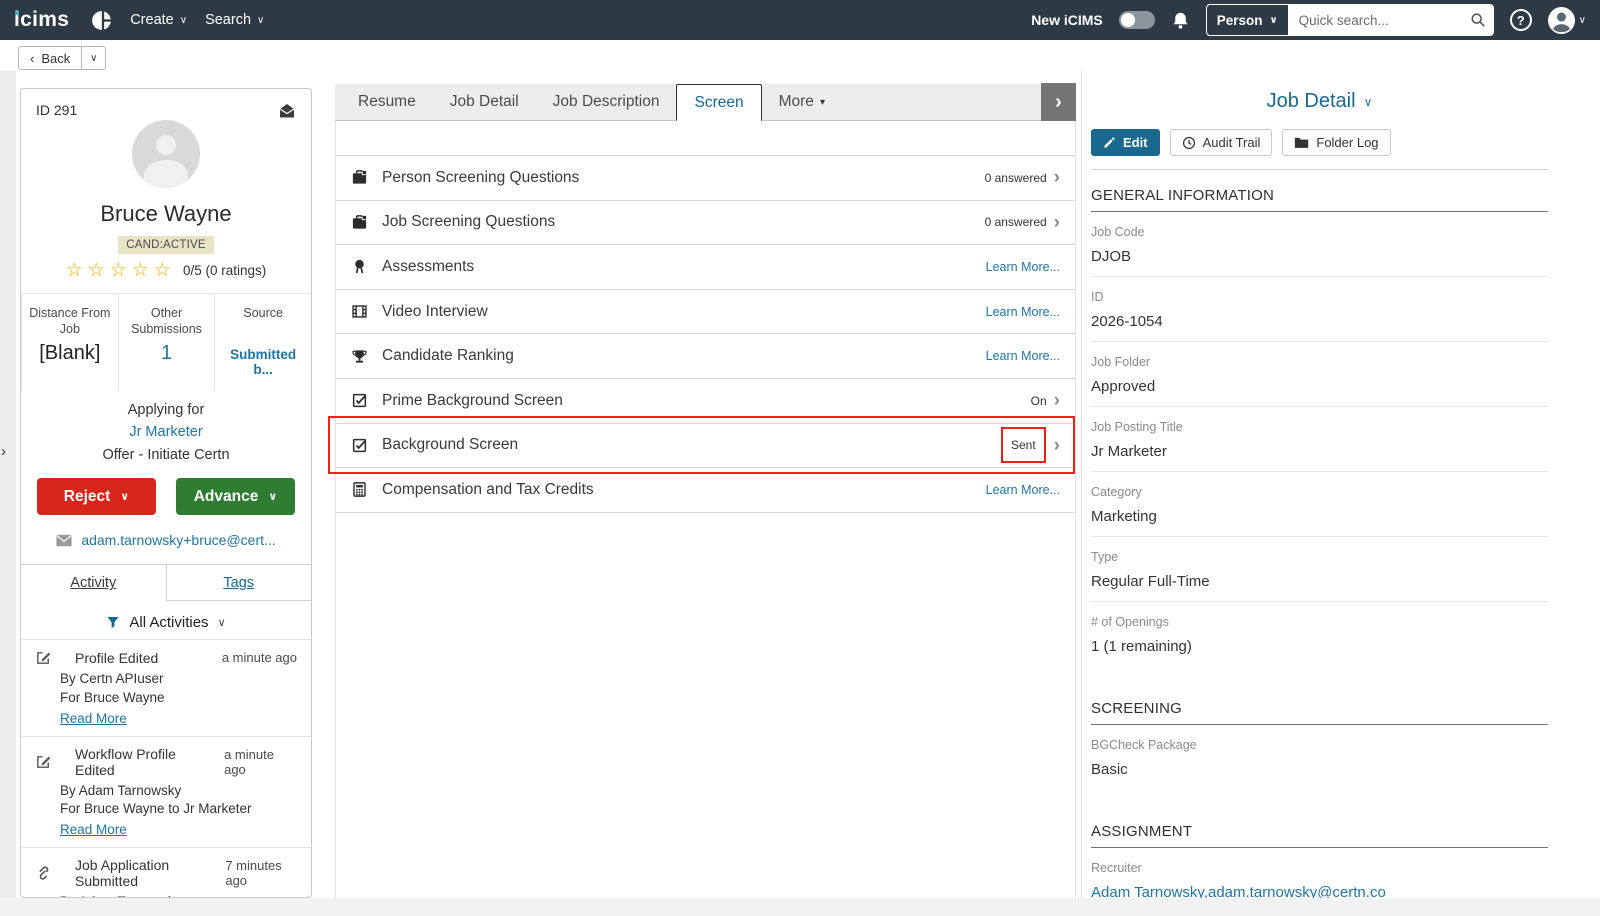  What do you see at coordinates (719, 102) in the screenshot?
I see `submission-tab: Screen` at bounding box center [719, 102].